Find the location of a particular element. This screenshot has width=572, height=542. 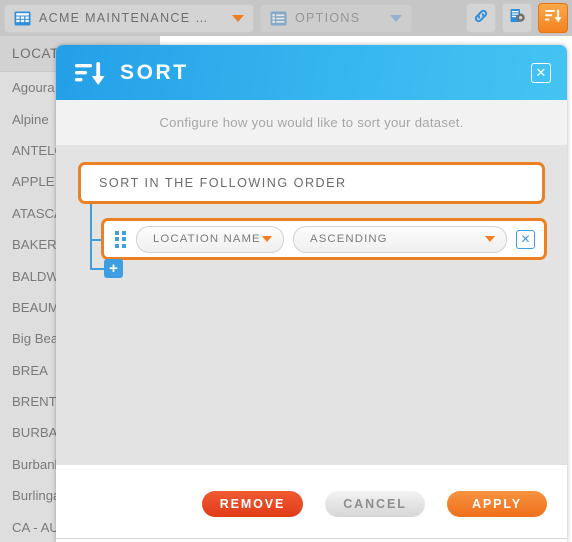

export-document-button is located at coordinates (517, 18).